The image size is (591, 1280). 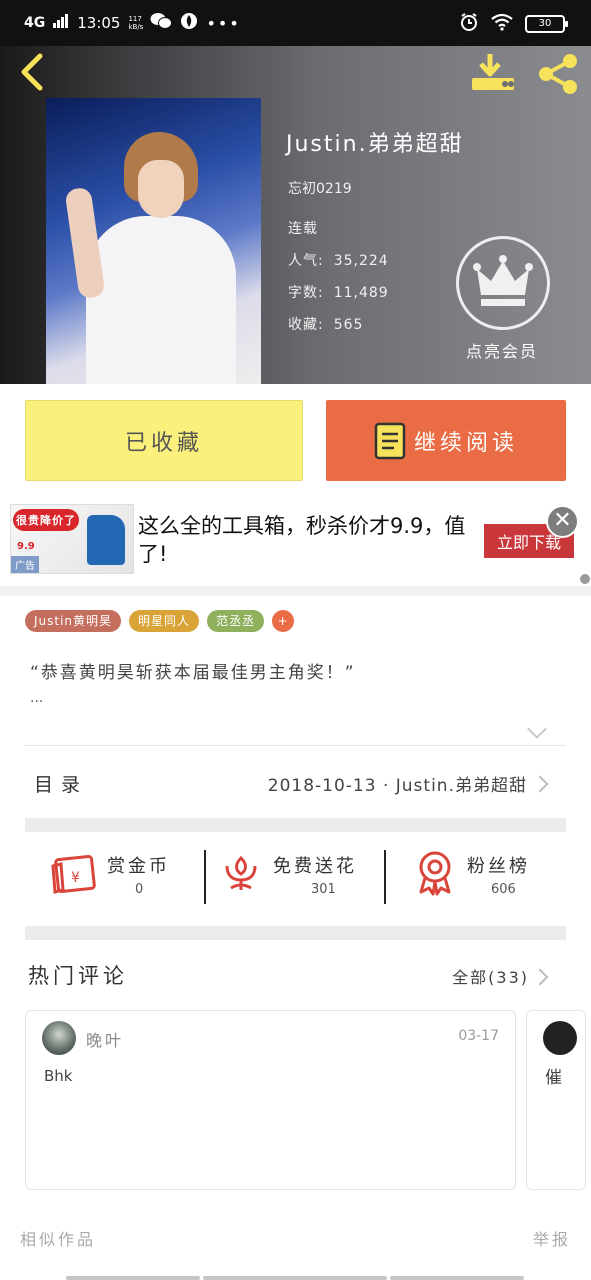 What do you see at coordinates (465, 443) in the screenshot?
I see `continue-reading-label: 继续阅读` at bounding box center [465, 443].